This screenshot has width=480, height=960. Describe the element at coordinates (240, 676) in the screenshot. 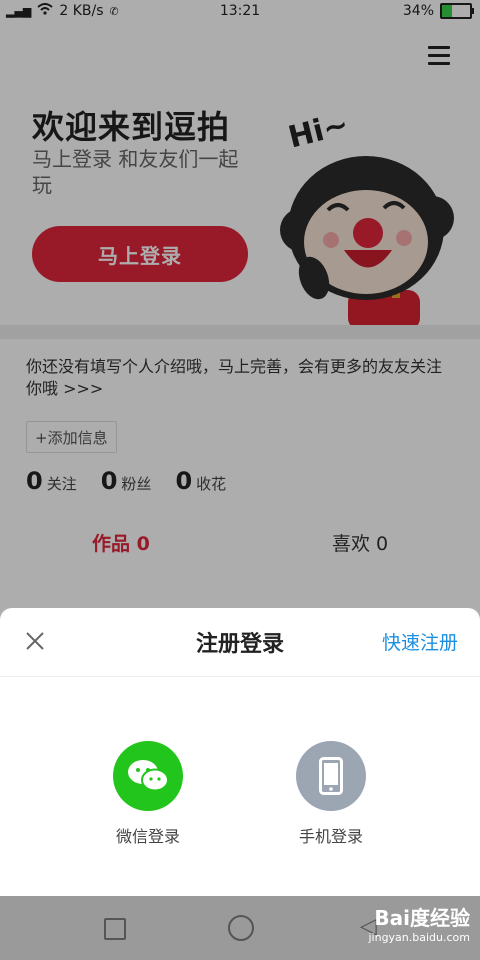

I see `sheet-divider` at that location.